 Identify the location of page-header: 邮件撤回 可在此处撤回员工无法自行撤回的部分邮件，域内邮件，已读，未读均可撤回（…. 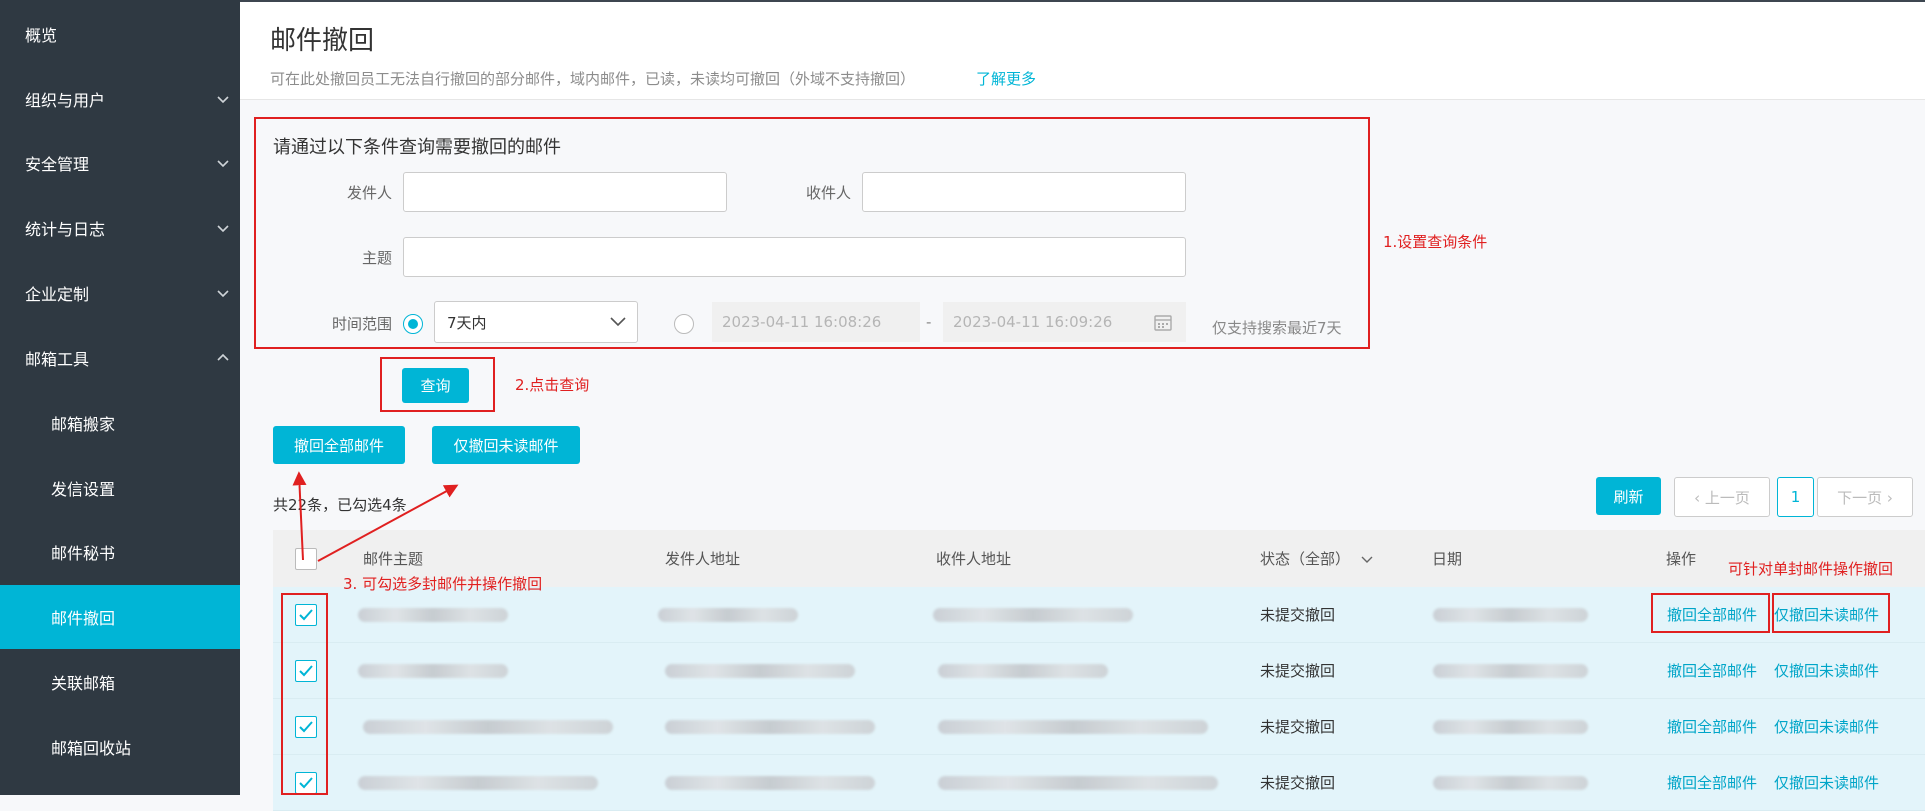
(1082, 51).